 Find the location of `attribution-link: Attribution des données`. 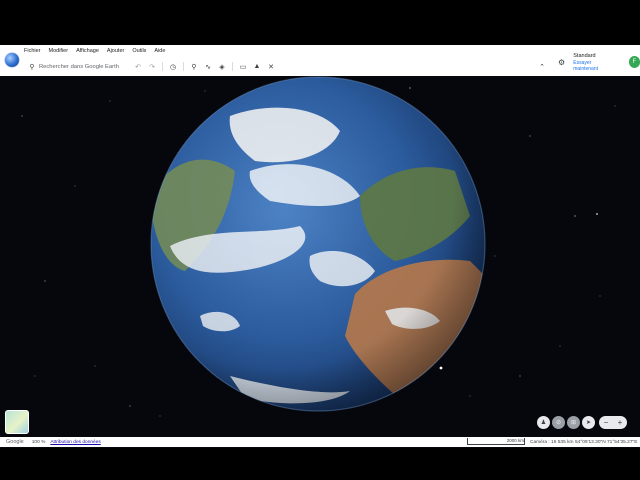

attribution-link: Attribution des données is located at coordinates (75, 442).